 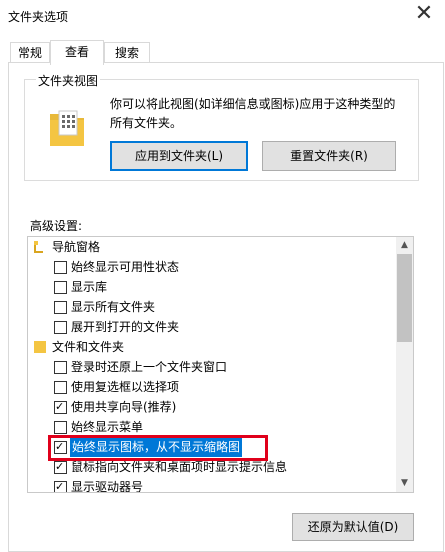 I want to click on tab-general: 常规, so click(x=30, y=52).